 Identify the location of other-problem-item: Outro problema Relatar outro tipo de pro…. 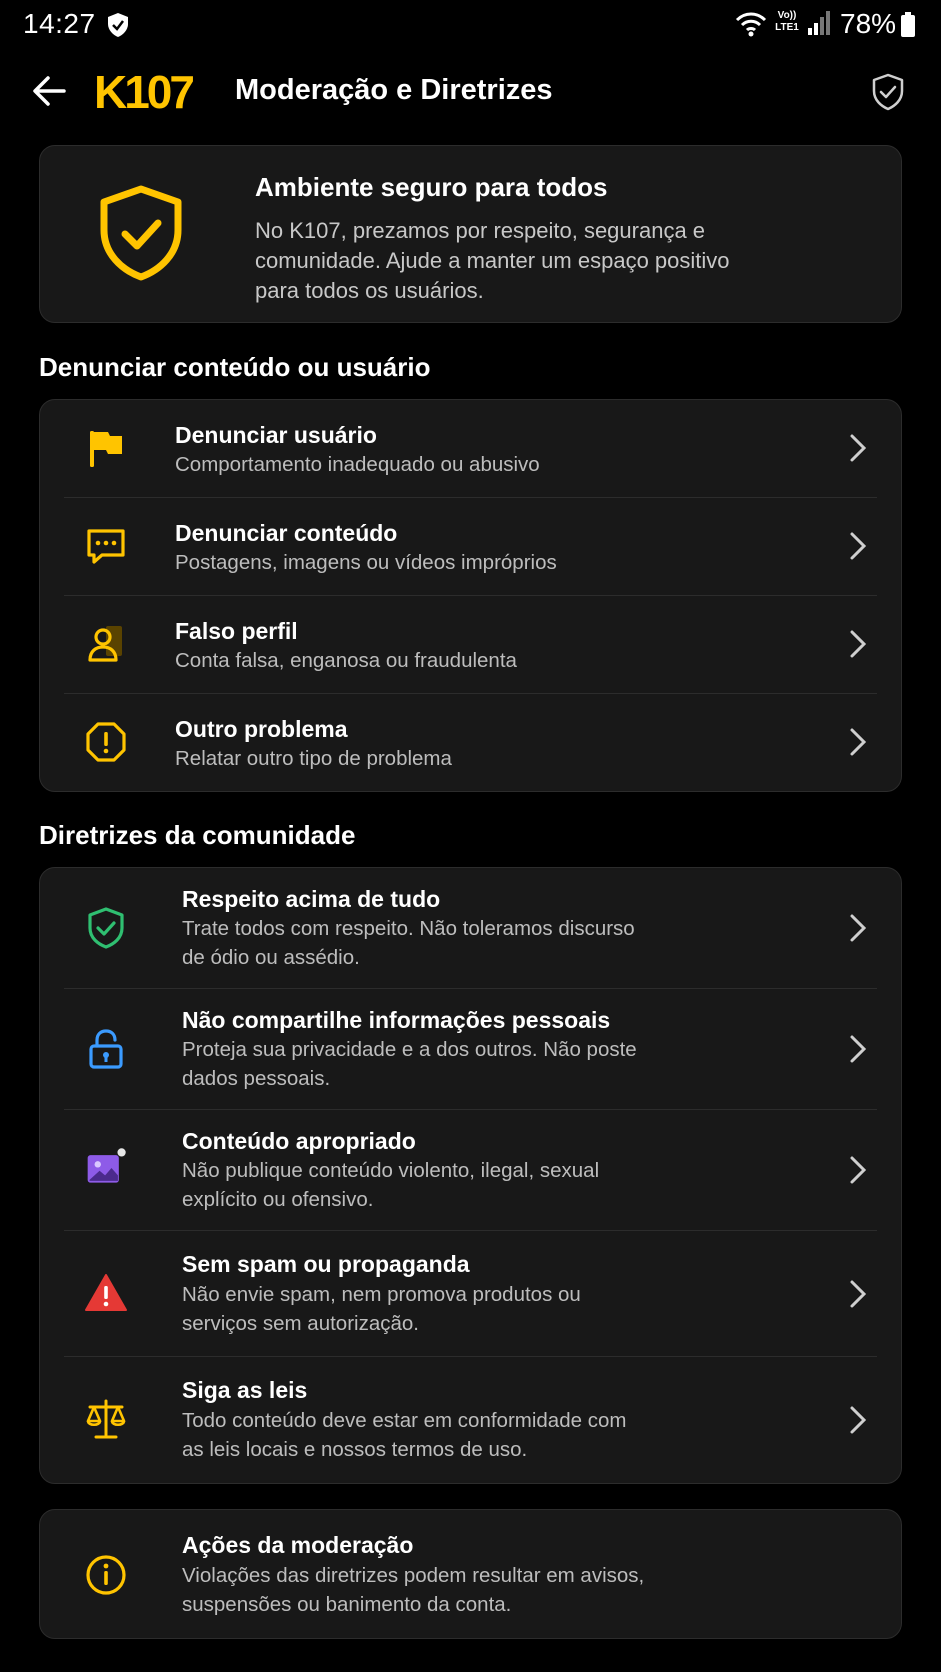
(471, 743).